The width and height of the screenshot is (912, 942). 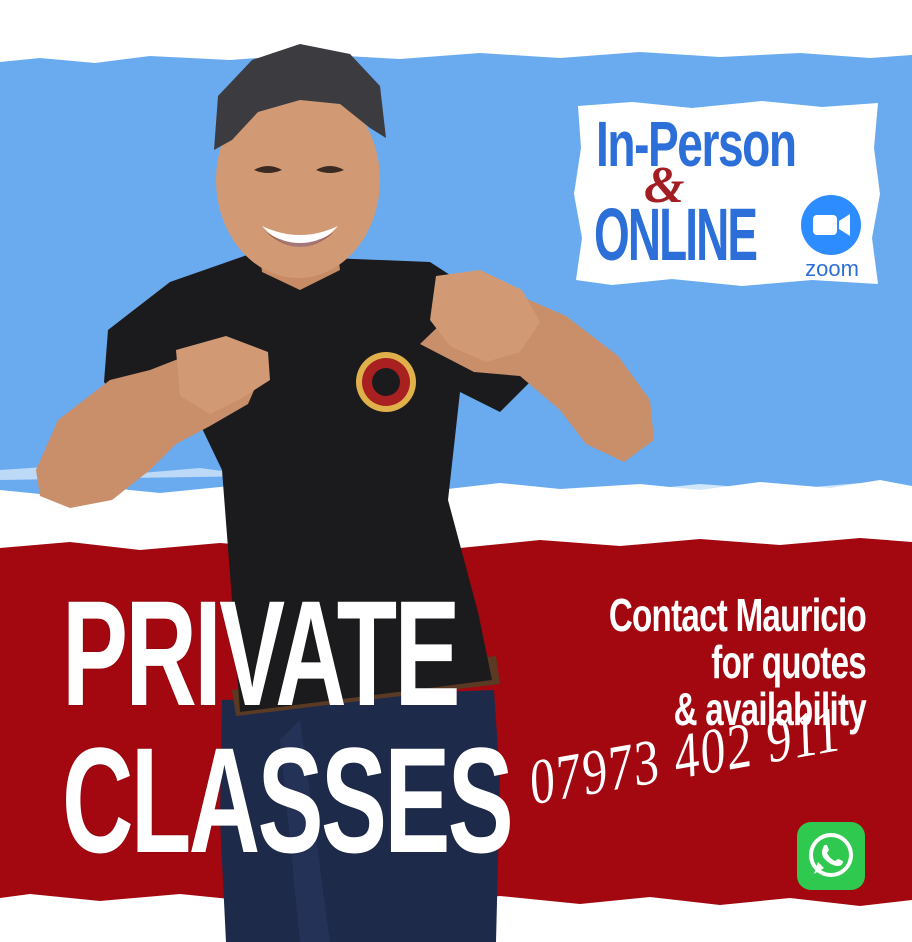 What do you see at coordinates (676, 234) in the screenshot?
I see `badge-online-text: ONLINE` at bounding box center [676, 234].